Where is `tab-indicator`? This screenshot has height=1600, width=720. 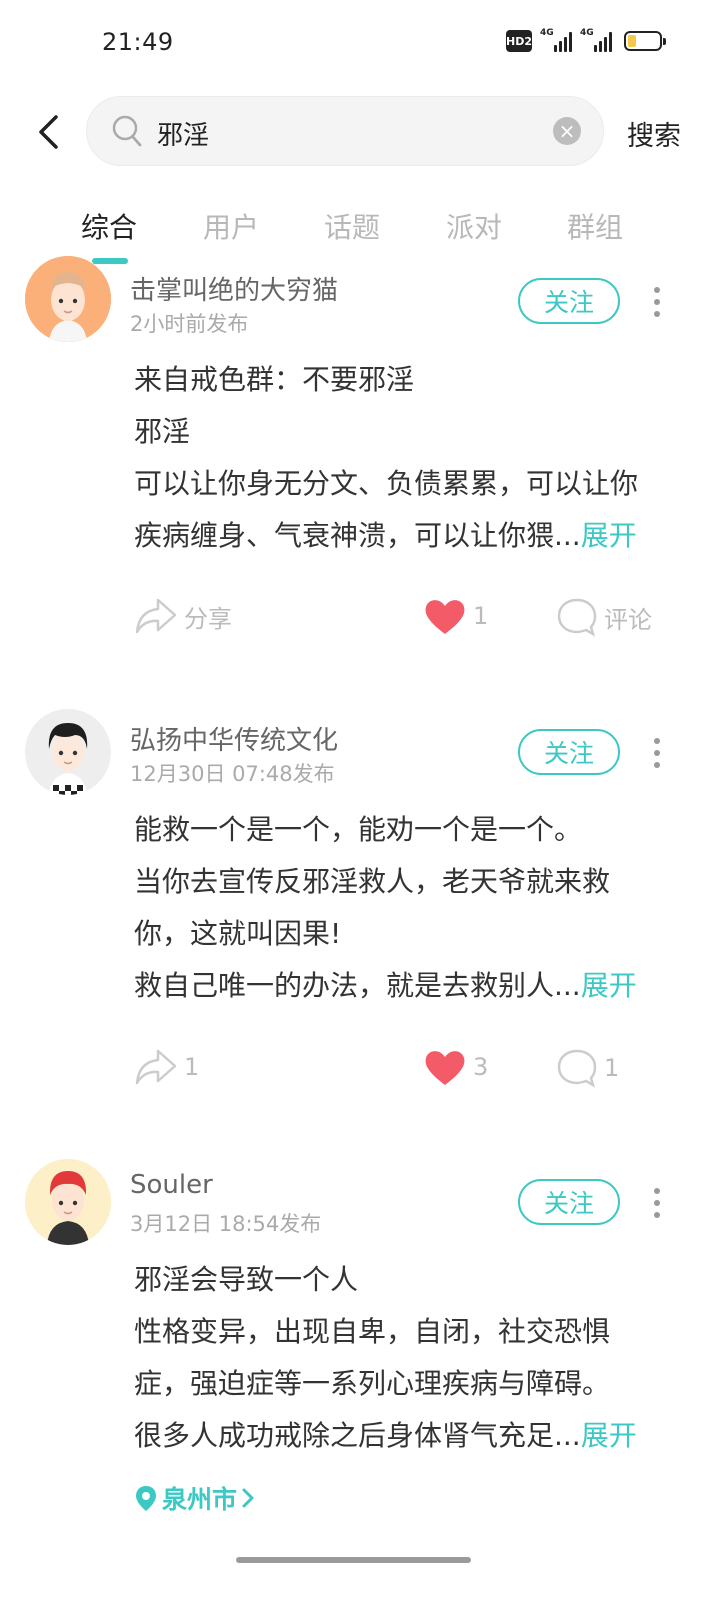 tab-indicator is located at coordinates (110, 261).